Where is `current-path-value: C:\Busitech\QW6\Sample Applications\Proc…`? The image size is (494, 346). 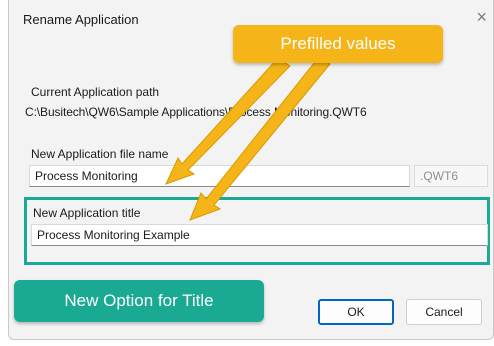 current-path-value: C:\Busitech\QW6\Sample Applications\Proc… is located at coordinates (196, 112).